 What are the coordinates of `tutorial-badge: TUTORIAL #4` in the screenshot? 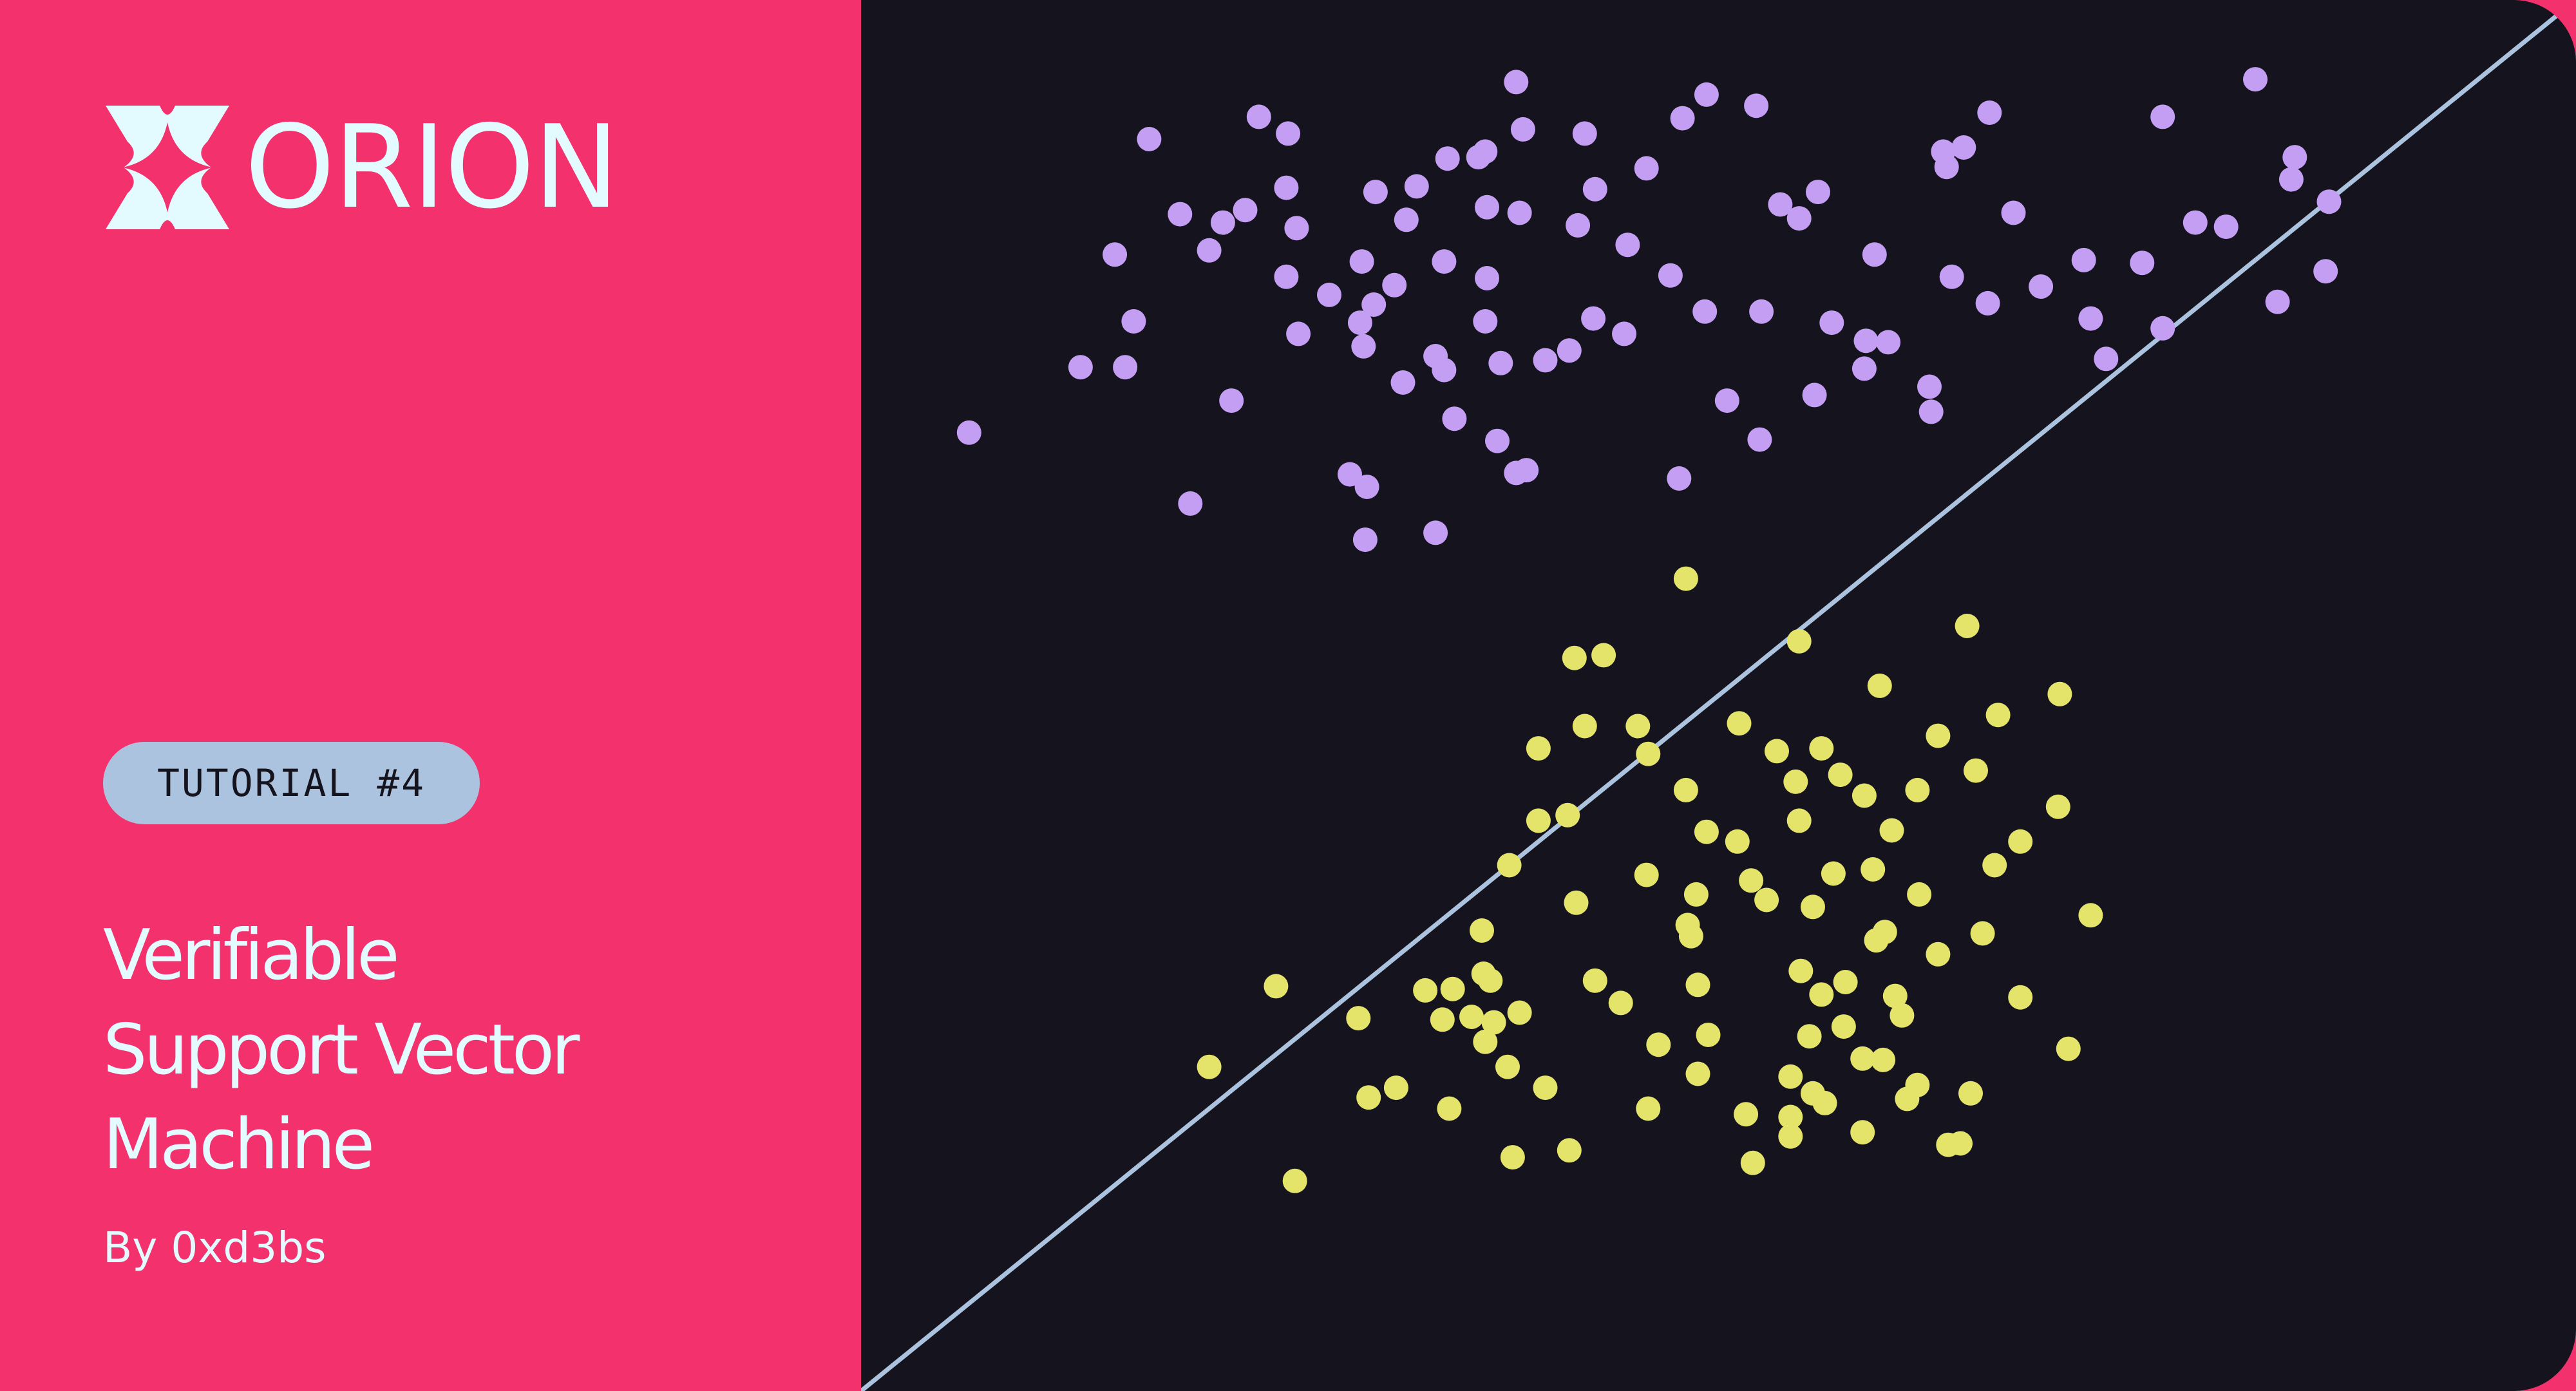 It's located at (291, 783).